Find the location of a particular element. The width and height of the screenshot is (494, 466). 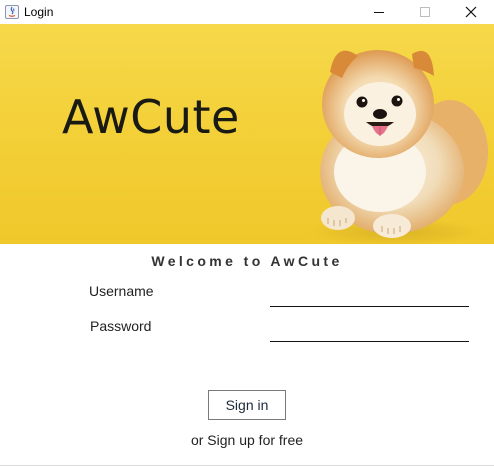

banner-brand-text: AwCute is located at coordinates (151, 117).